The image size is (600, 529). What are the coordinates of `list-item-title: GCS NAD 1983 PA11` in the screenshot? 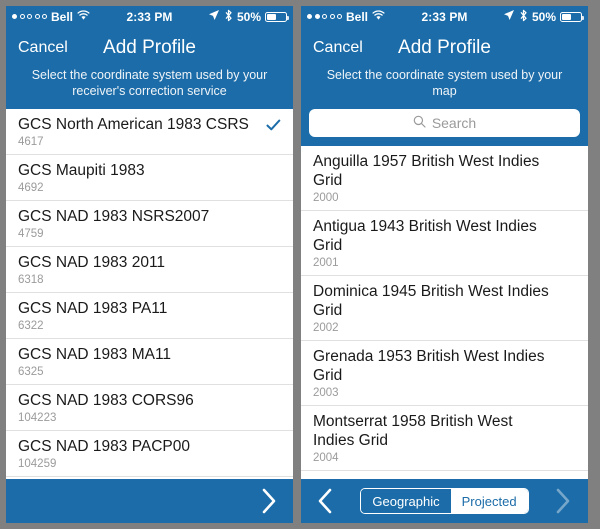 It's located at (93, 308).